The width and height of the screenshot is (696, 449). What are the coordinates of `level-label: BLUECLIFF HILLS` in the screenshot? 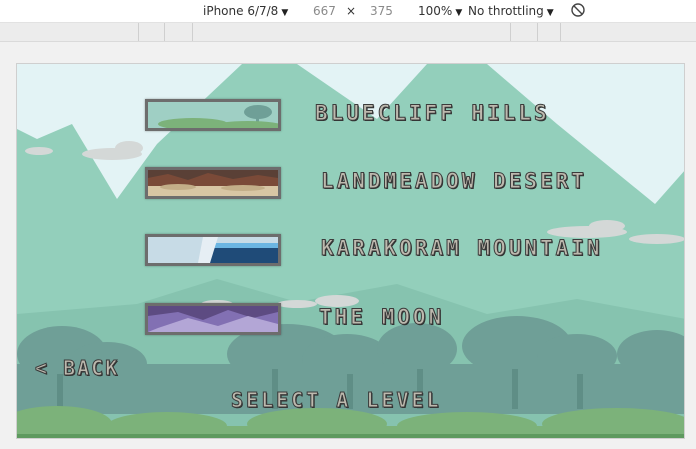 It's located at (432, 113).